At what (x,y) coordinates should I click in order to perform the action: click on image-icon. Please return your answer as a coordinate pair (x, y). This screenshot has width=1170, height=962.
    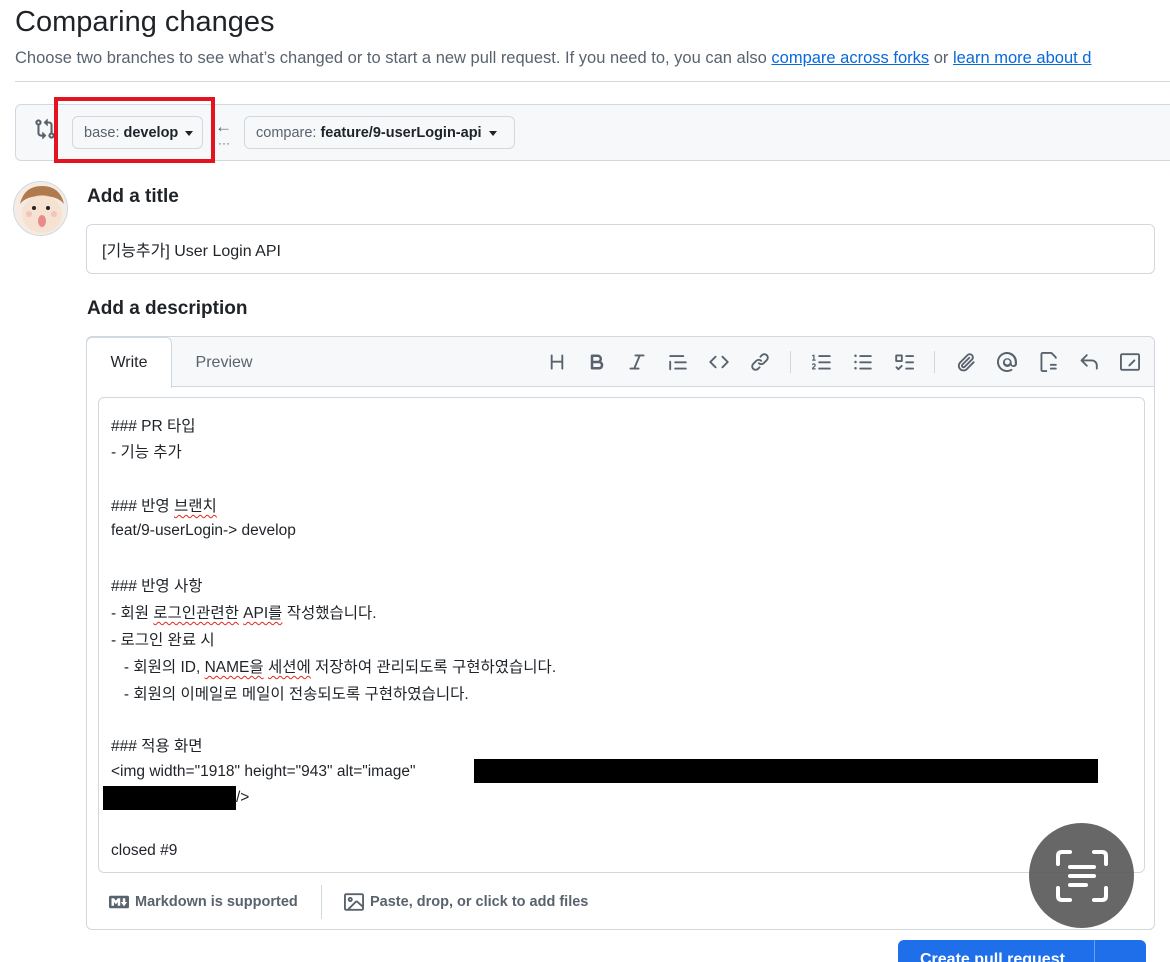
    Looking at the image, I should click on (354, 902).